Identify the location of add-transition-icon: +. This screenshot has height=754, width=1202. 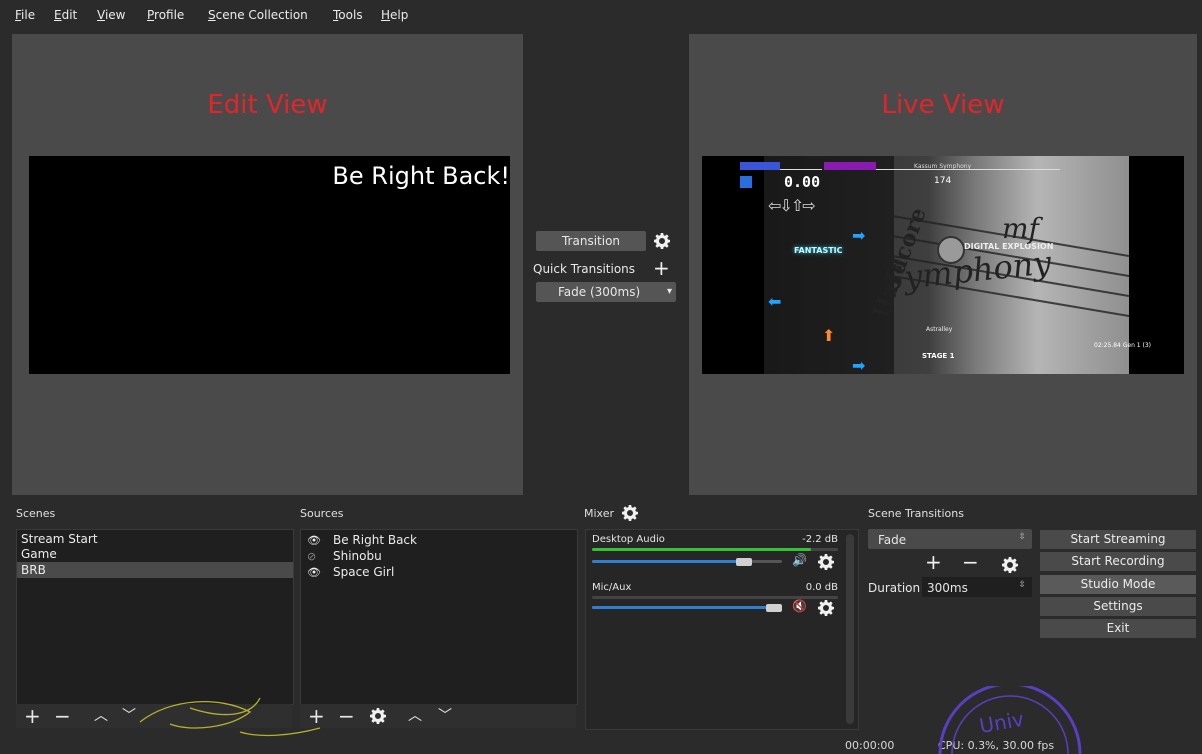
(933, 562).